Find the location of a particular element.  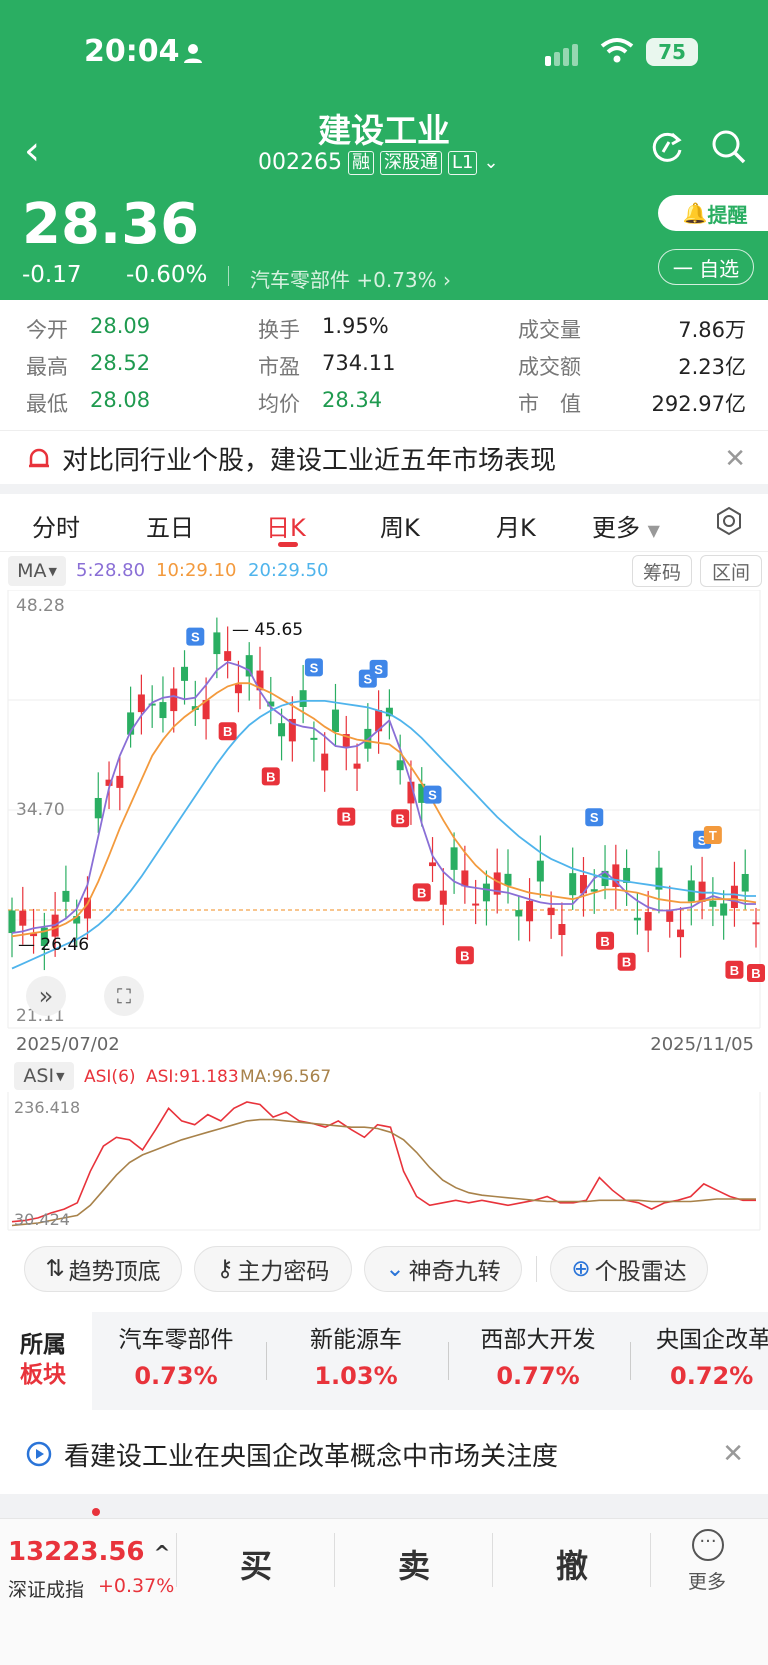

banner-text: 对比同行业个股，建设工业近五年市场表现 is located at coordinates (309, 461).